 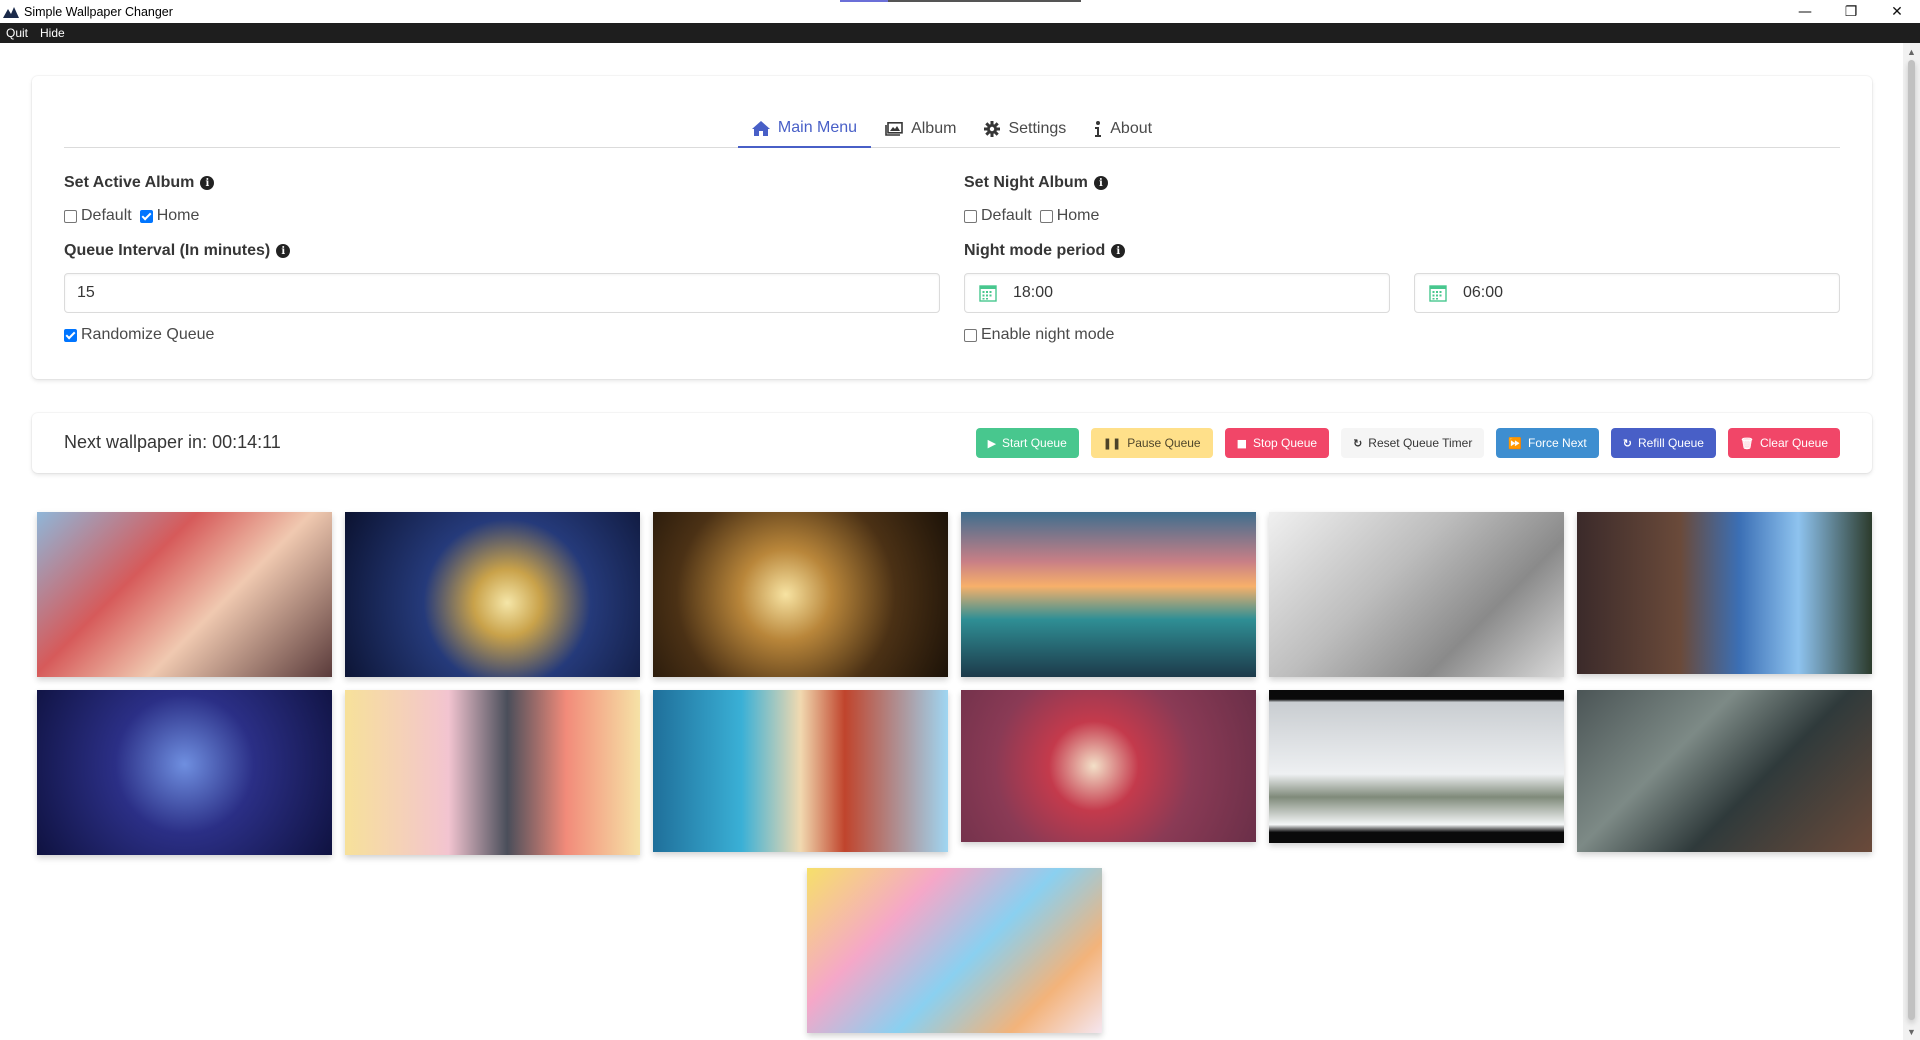 I want to click on menu-quit: Quit, so click(x=17, y=33).